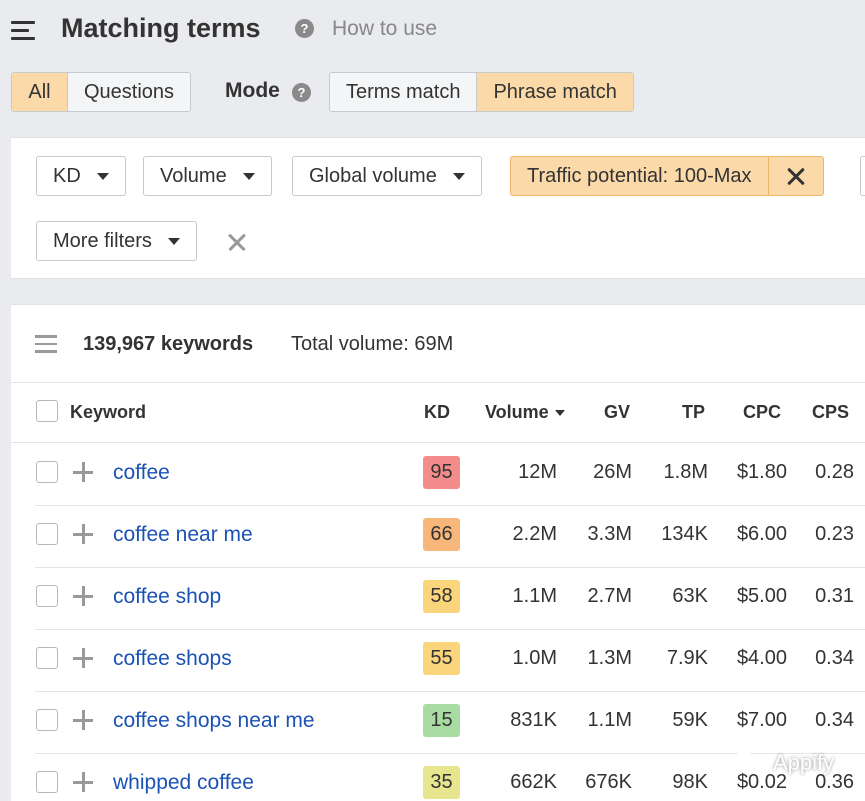 The image size is (865, 801). Describe the element at coordinates (761, 596) in the screenshot. I see `cpc-cell: $5.00` at that location.